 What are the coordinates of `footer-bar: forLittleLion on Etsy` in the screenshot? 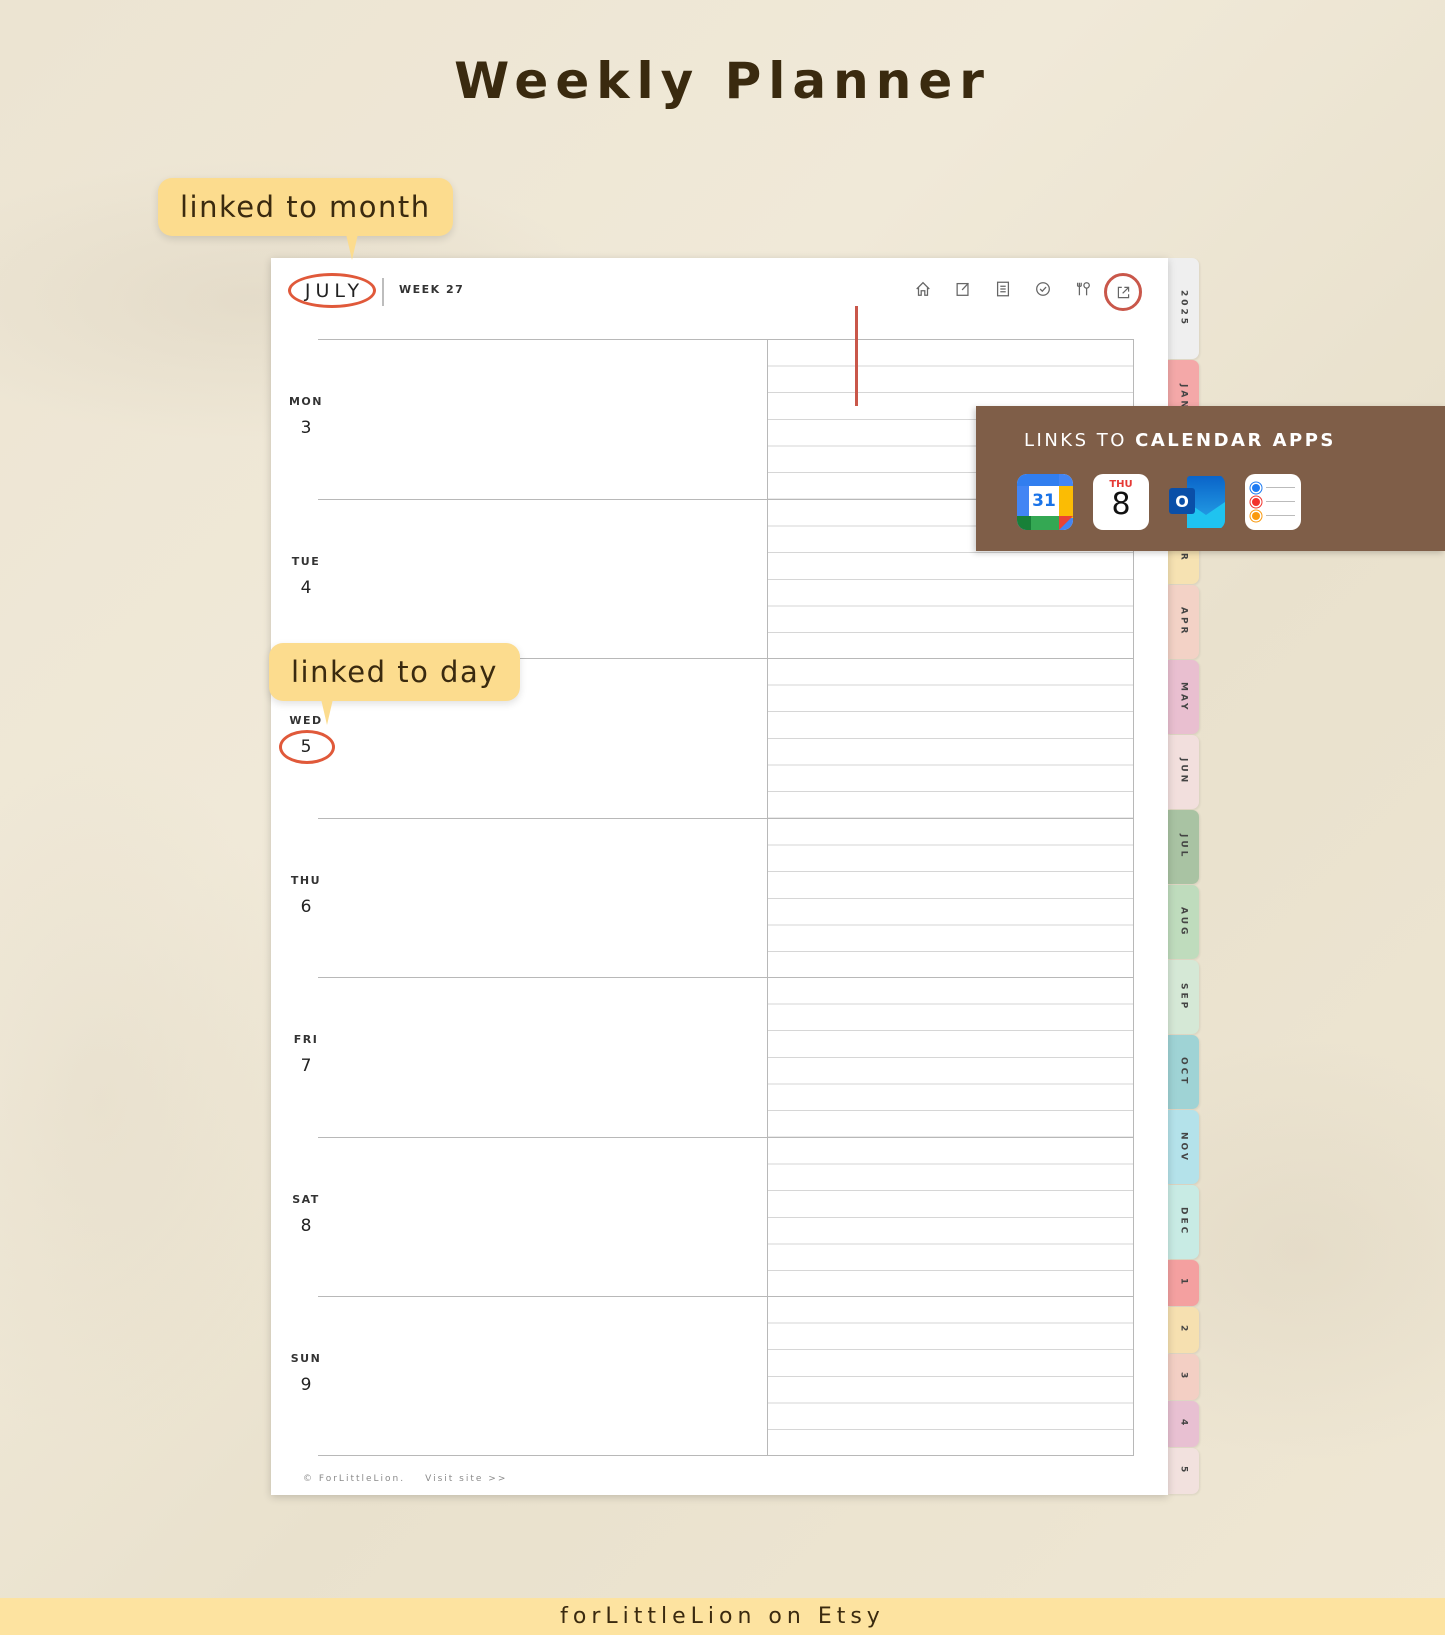 It's located at (722, 1616).